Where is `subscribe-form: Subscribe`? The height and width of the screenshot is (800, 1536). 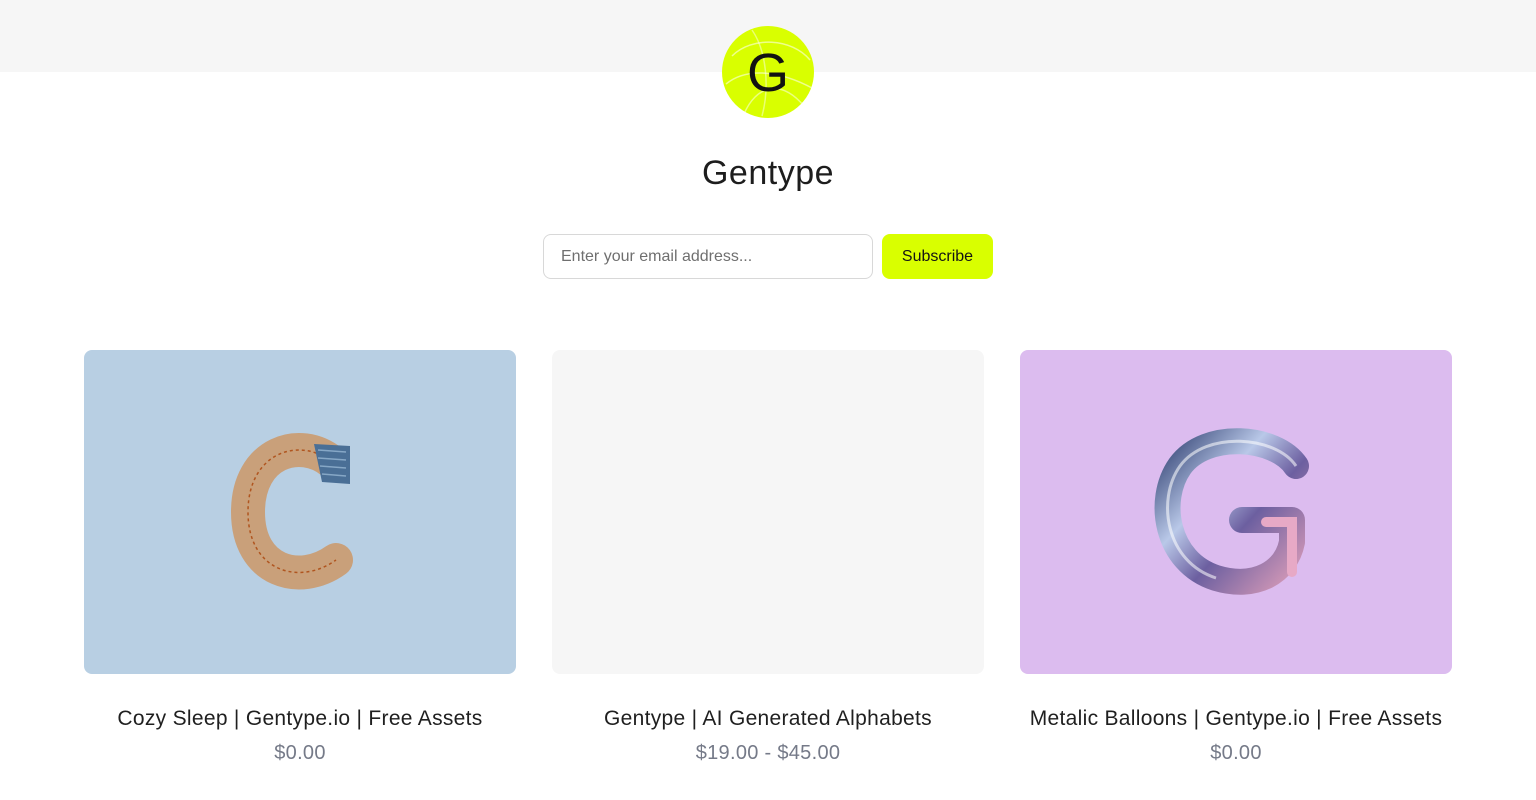
subscribe-form: Subscribe is located at coordinates (768, 256).